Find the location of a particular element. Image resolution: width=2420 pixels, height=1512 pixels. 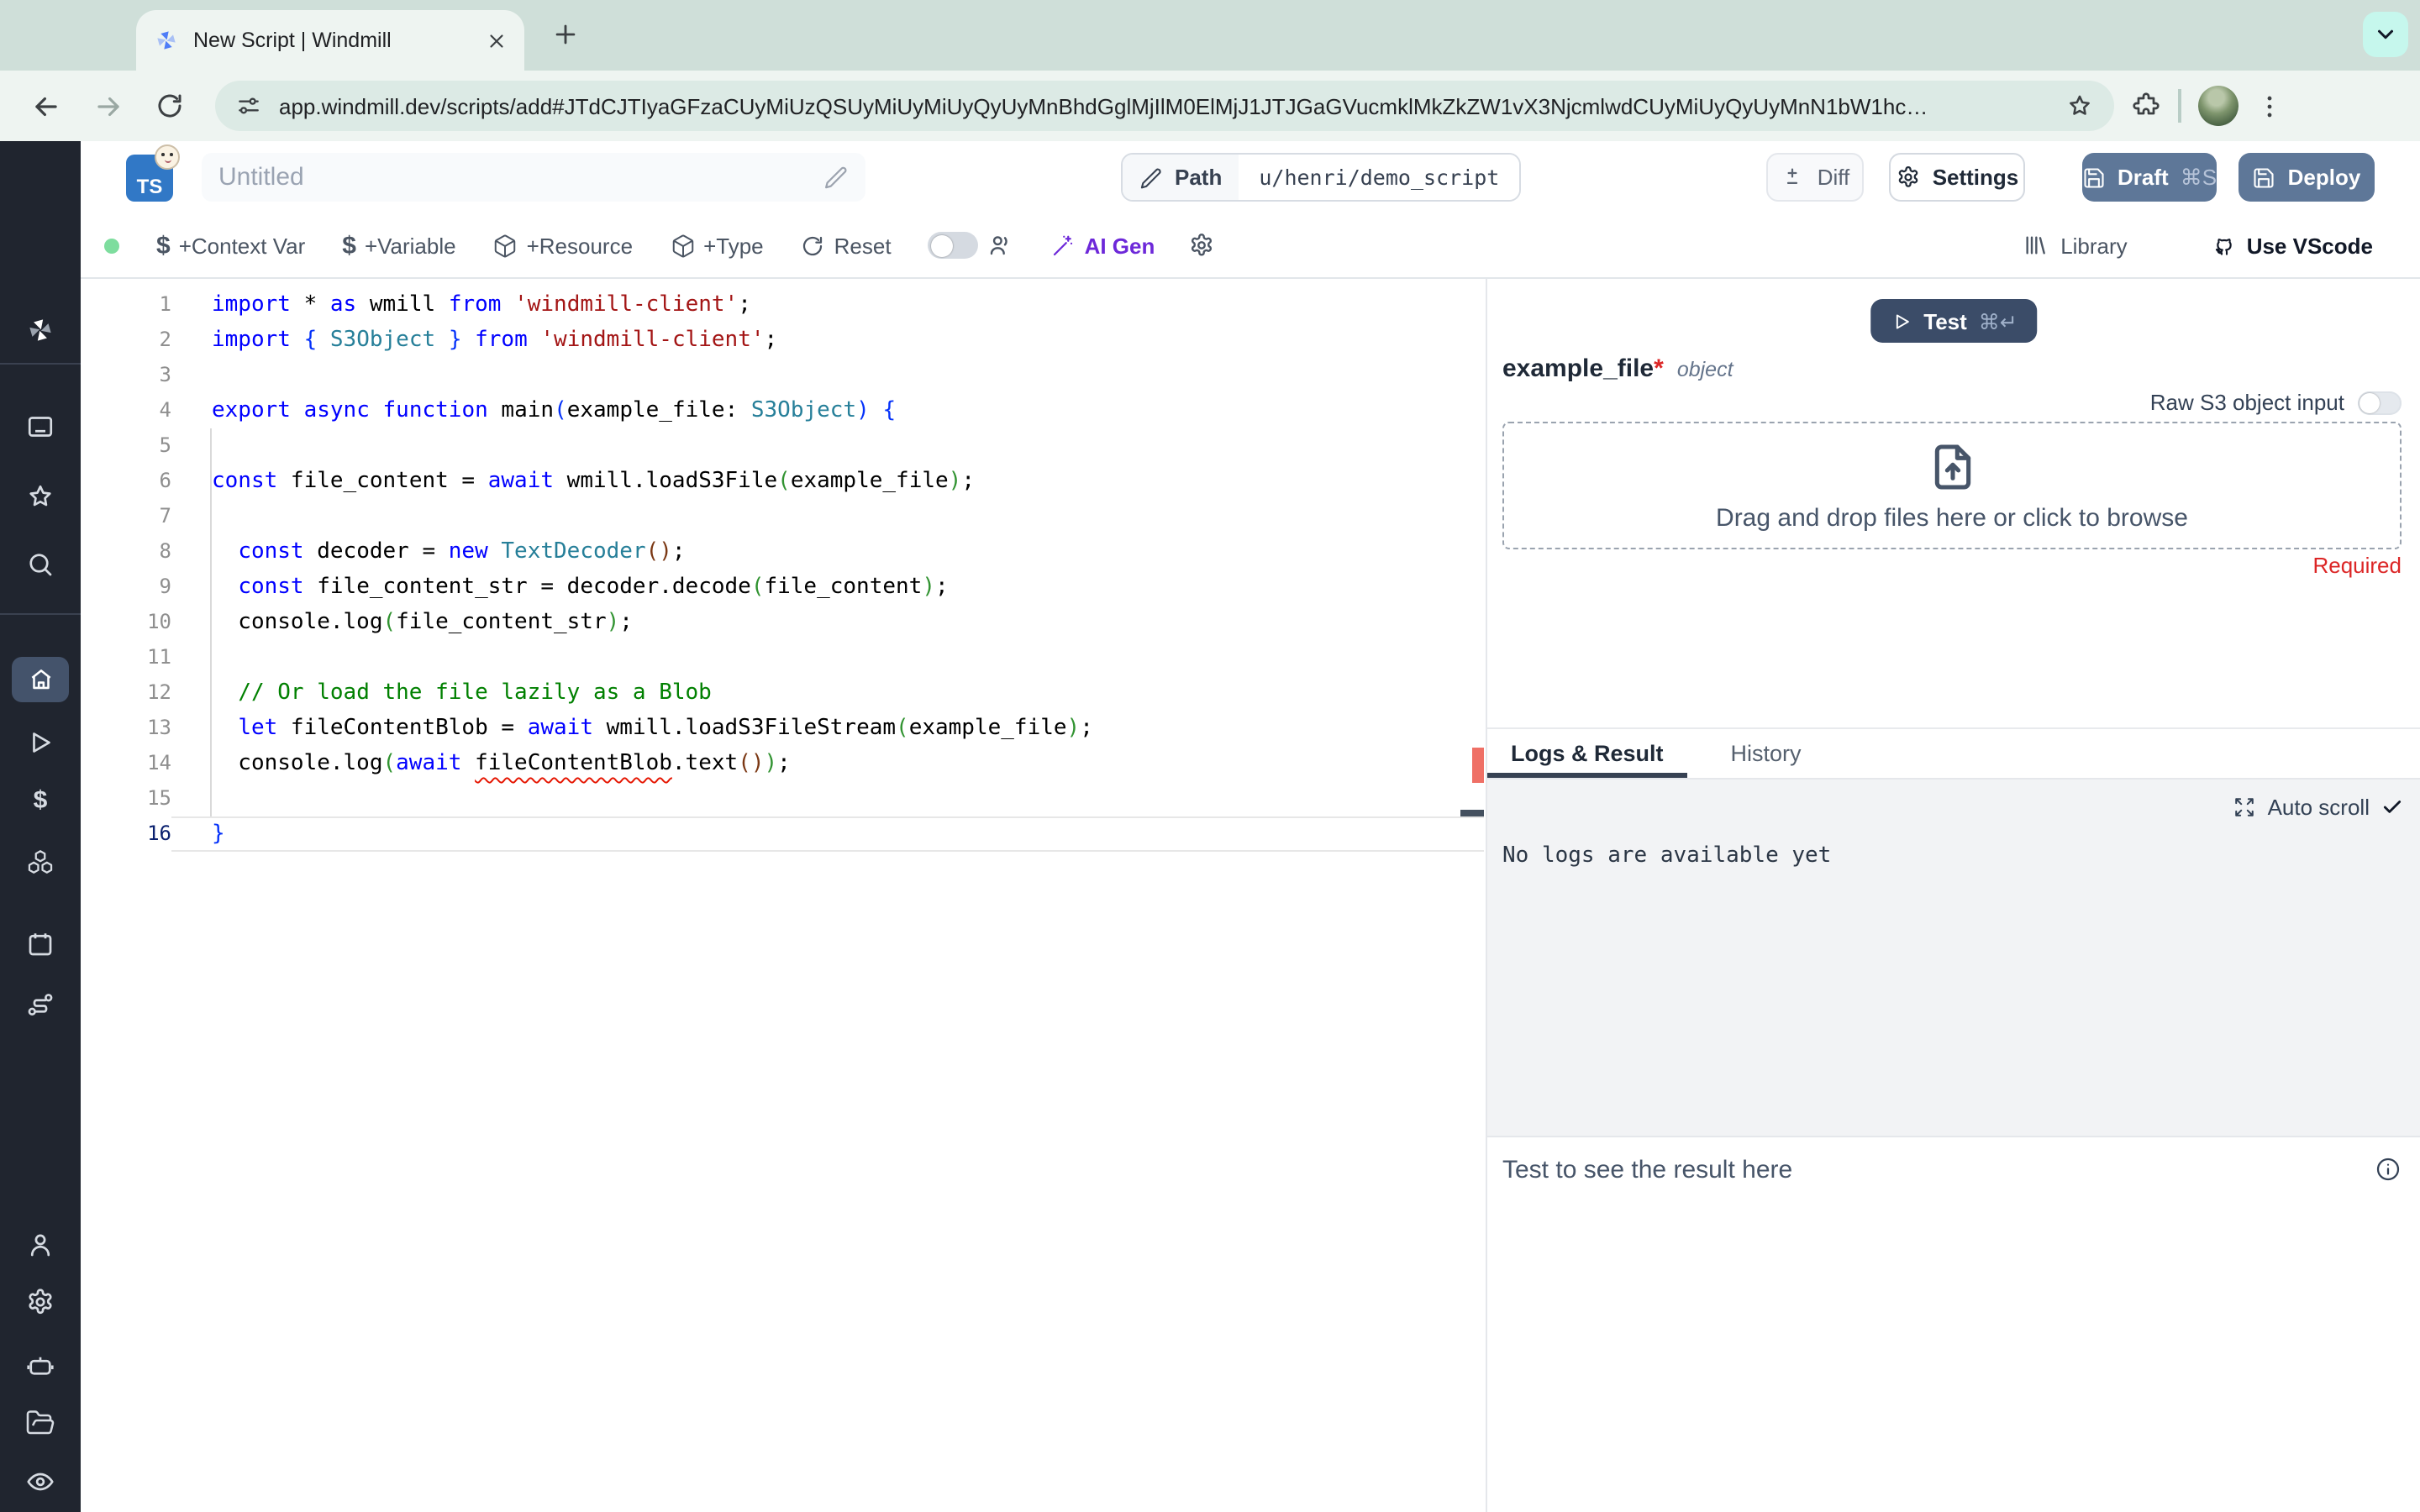

editor-settings-gear-icon is located at coordinates (1201, 245).